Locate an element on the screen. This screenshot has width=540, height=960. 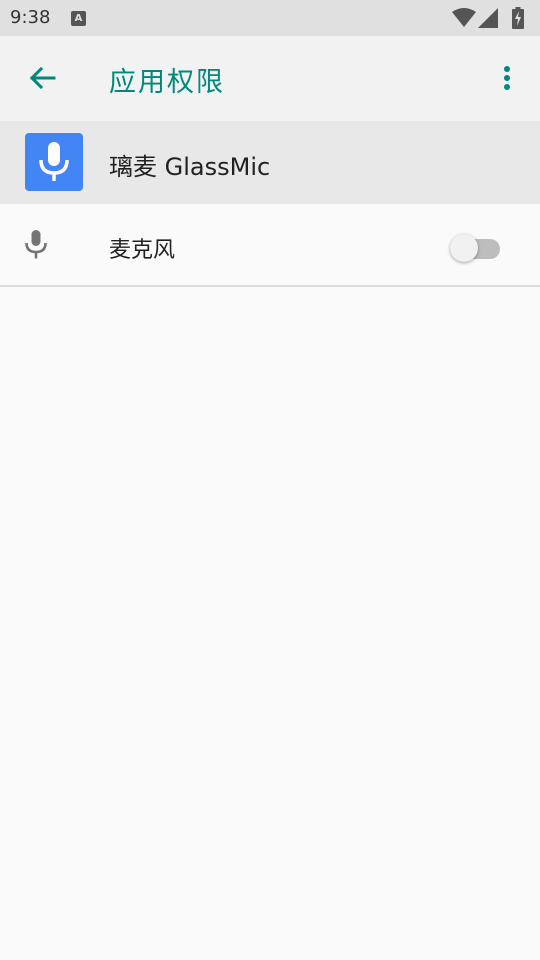
status-icons is located at coordinates (492, 18).